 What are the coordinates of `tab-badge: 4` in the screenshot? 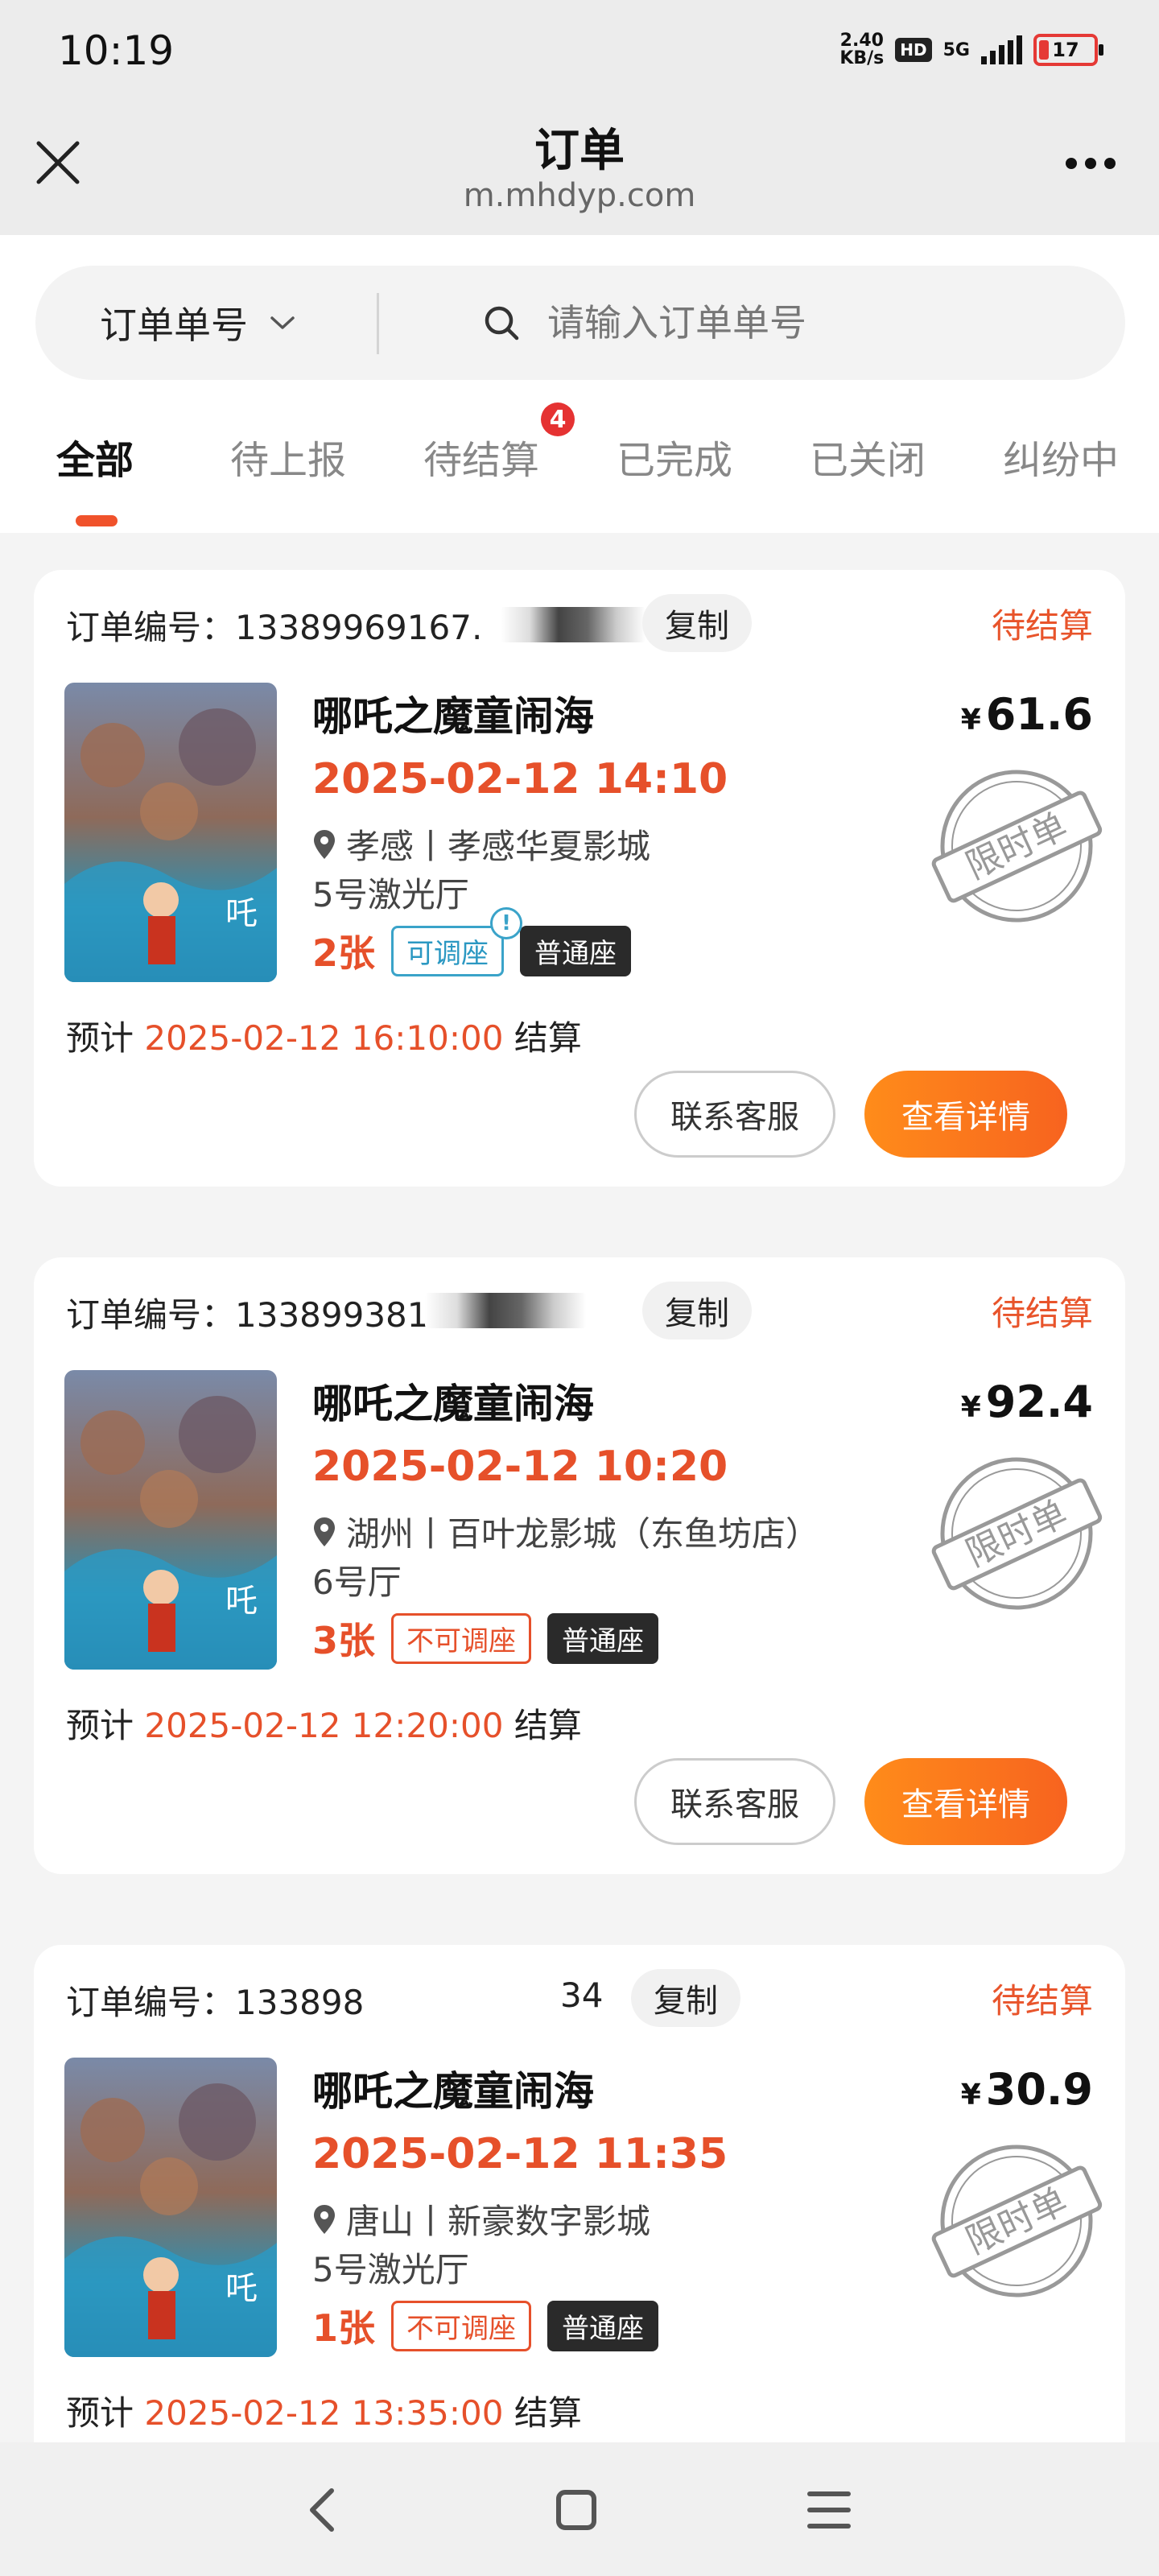 It's located at (558, 419).